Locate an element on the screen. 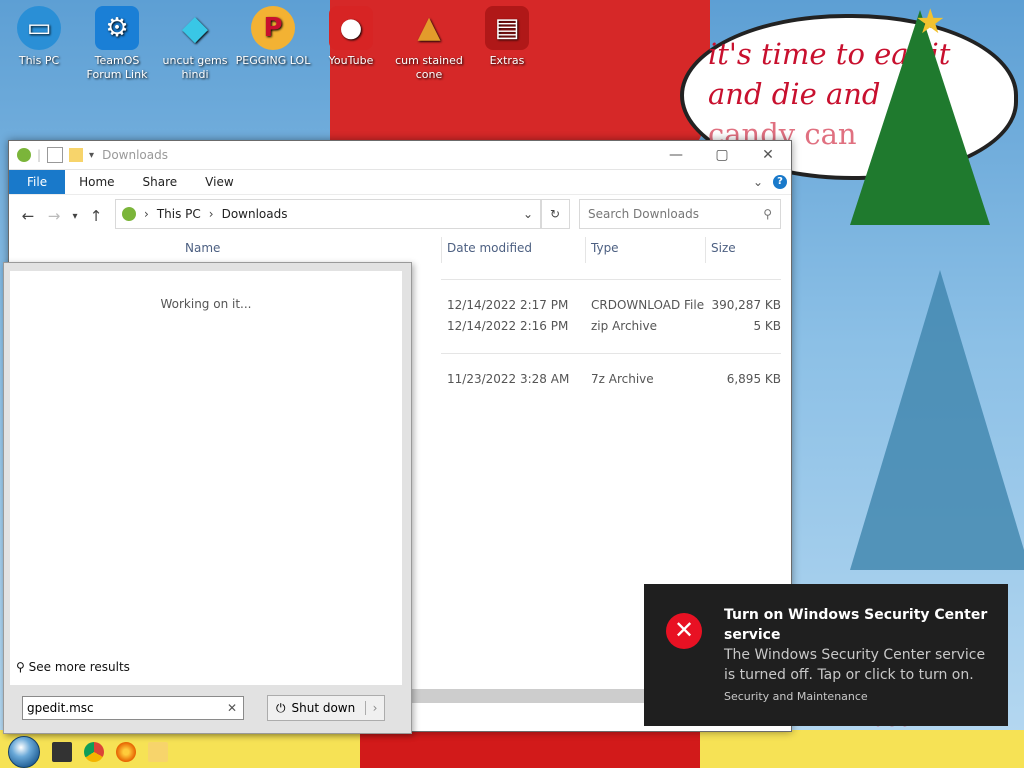 This screenshot has width=1024, height=768. file-size: 390,287 KB is located at coordinates (746, 305).